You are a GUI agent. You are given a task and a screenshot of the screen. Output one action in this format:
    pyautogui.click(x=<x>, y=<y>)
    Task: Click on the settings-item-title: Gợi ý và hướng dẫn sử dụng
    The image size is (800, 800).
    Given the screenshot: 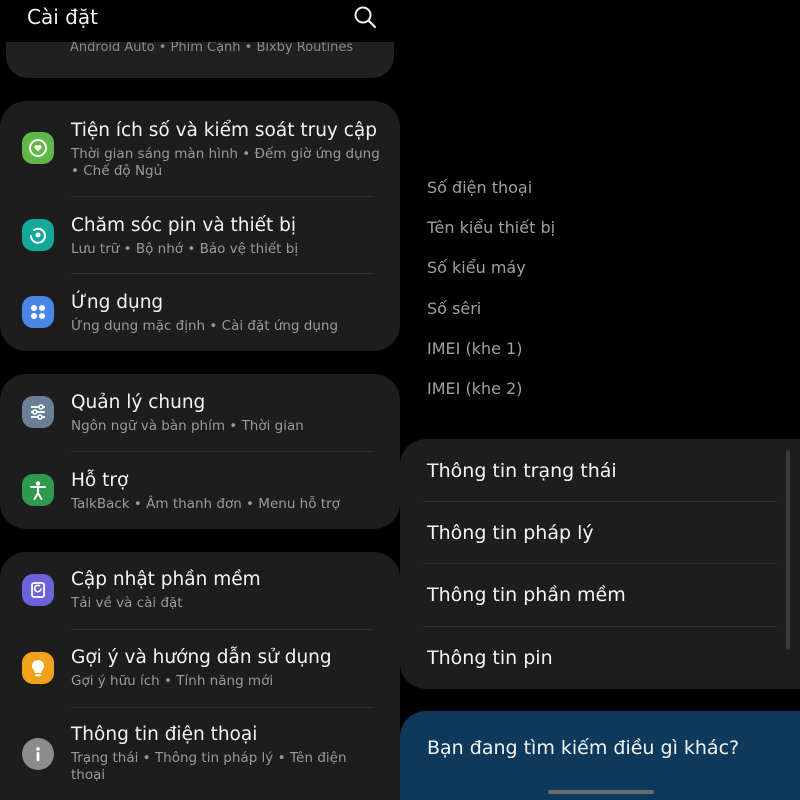 What is the action you would take?
    pyautogui.click(x=201, y=657)
    